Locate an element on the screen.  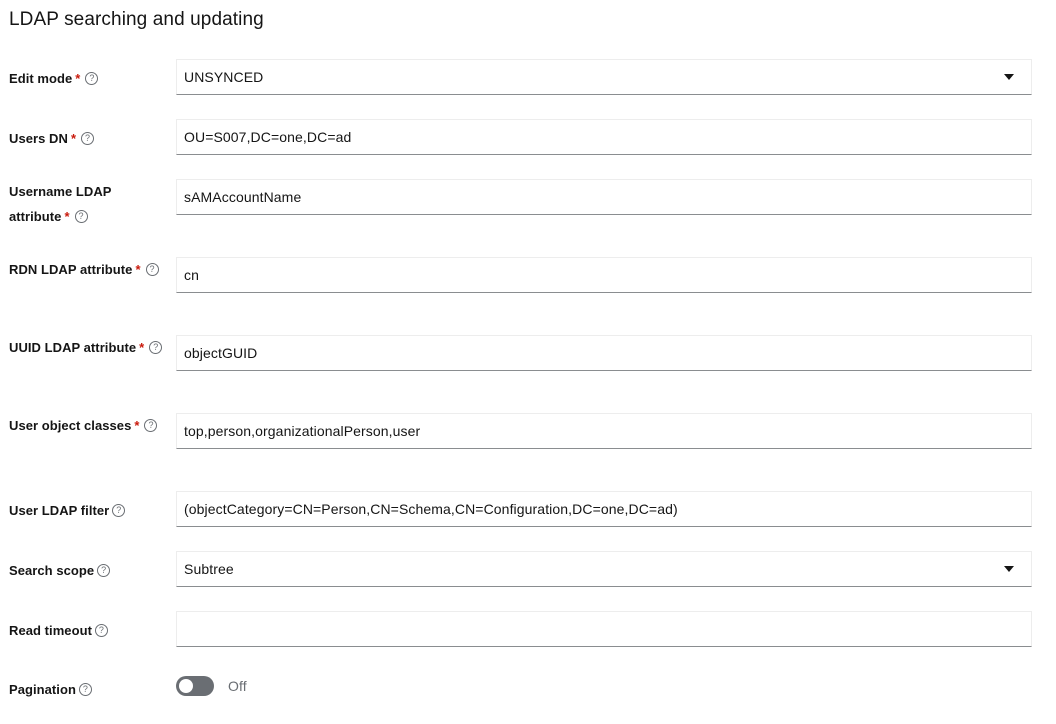
label-edit-mode: Edit mode * is located at coordinates (89, 78).